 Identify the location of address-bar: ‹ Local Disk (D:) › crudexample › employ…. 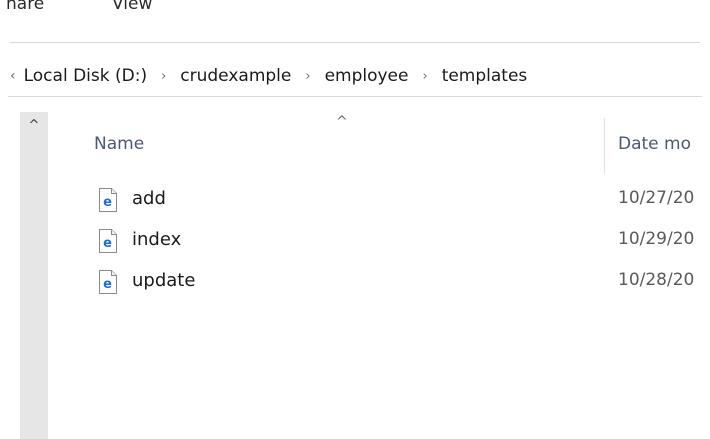
(355, 76).